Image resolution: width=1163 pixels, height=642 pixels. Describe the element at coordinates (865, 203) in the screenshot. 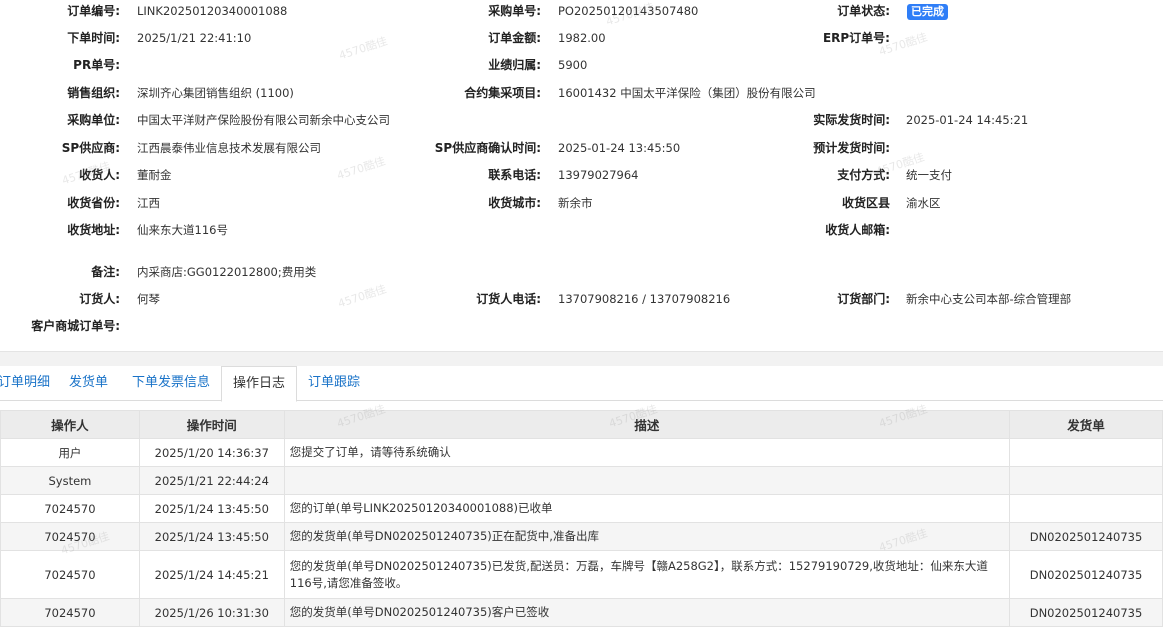

I see `district-label: 收货区县` at that location.